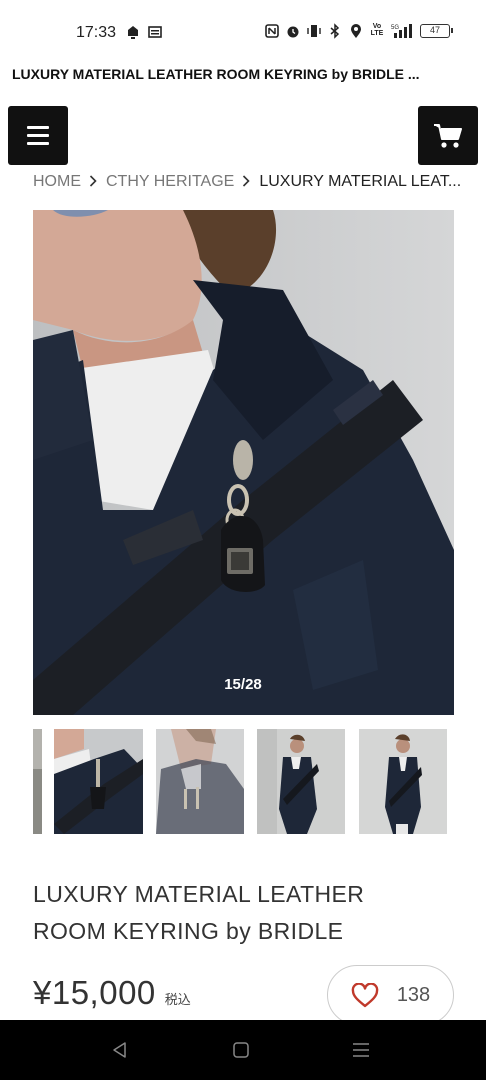  I want to click on breadcrumb-category: CTHY HERITAGE, so click(170, 182).